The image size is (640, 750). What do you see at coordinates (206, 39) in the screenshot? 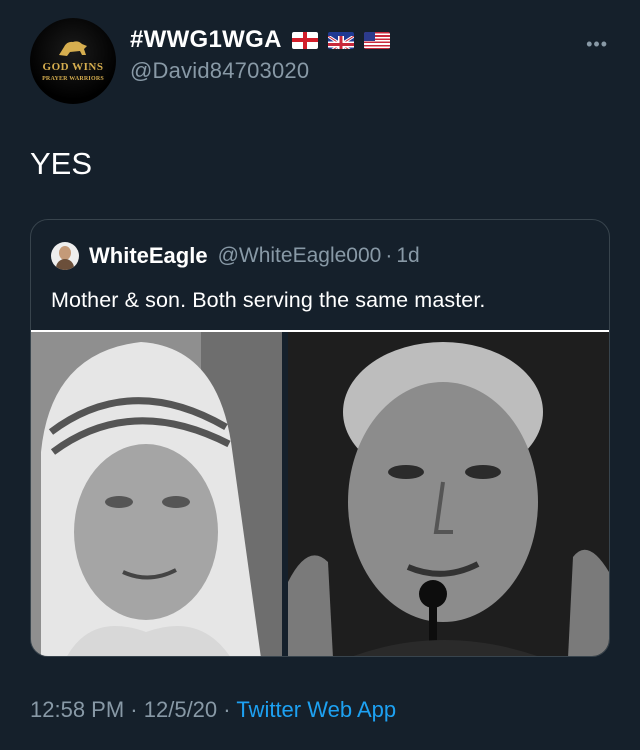
I see `author-display-name-text: #WWG1WGA` at bounding box center [206, 39].